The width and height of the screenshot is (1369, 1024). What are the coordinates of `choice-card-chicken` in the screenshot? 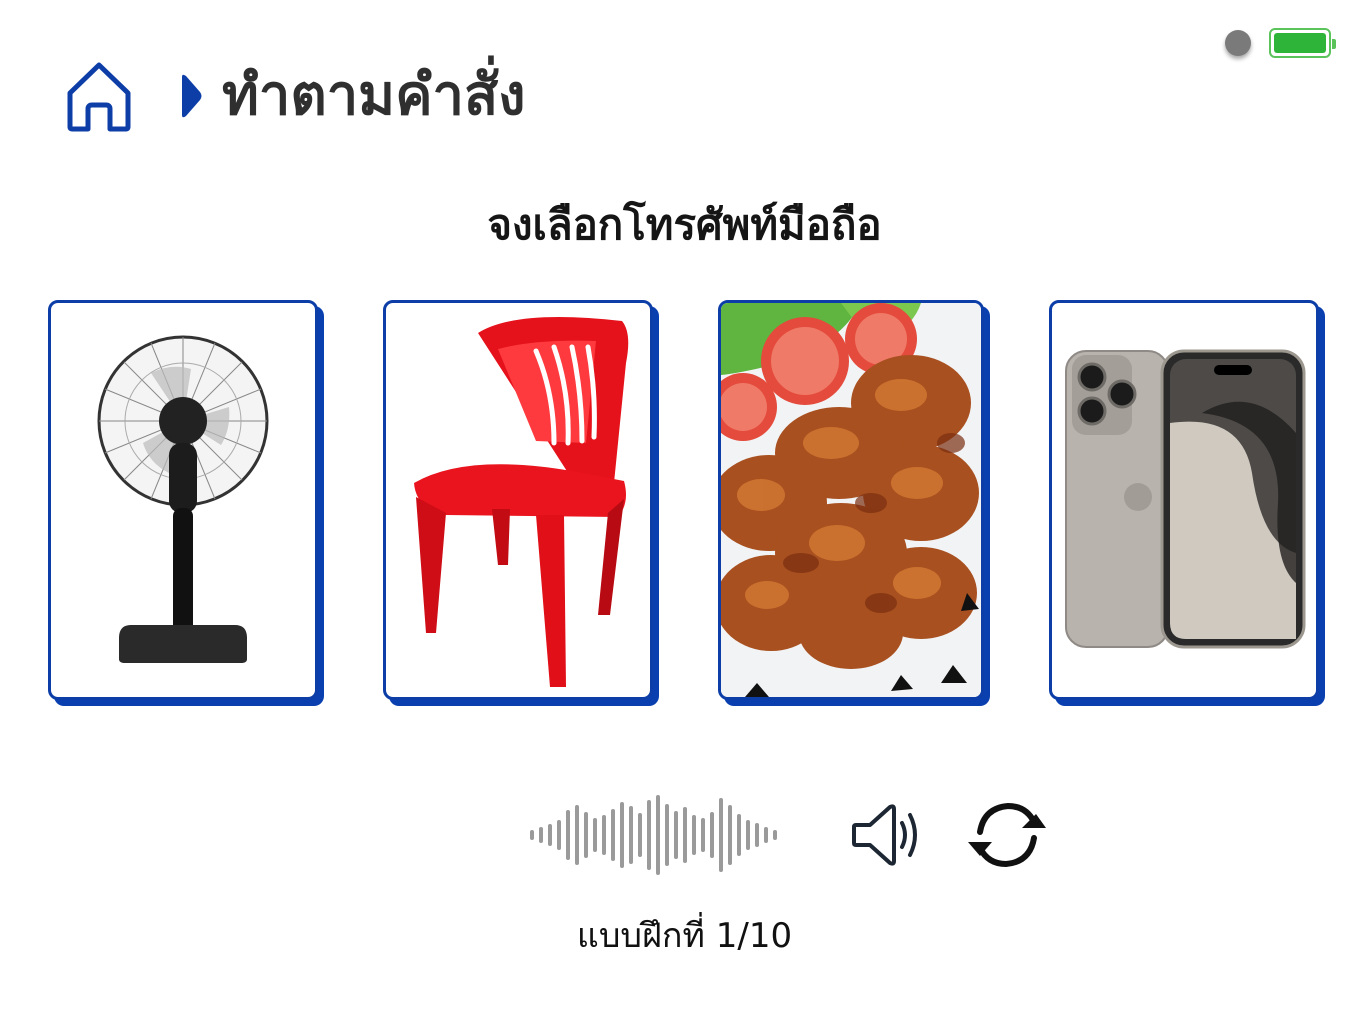 It's located at (851, 500).